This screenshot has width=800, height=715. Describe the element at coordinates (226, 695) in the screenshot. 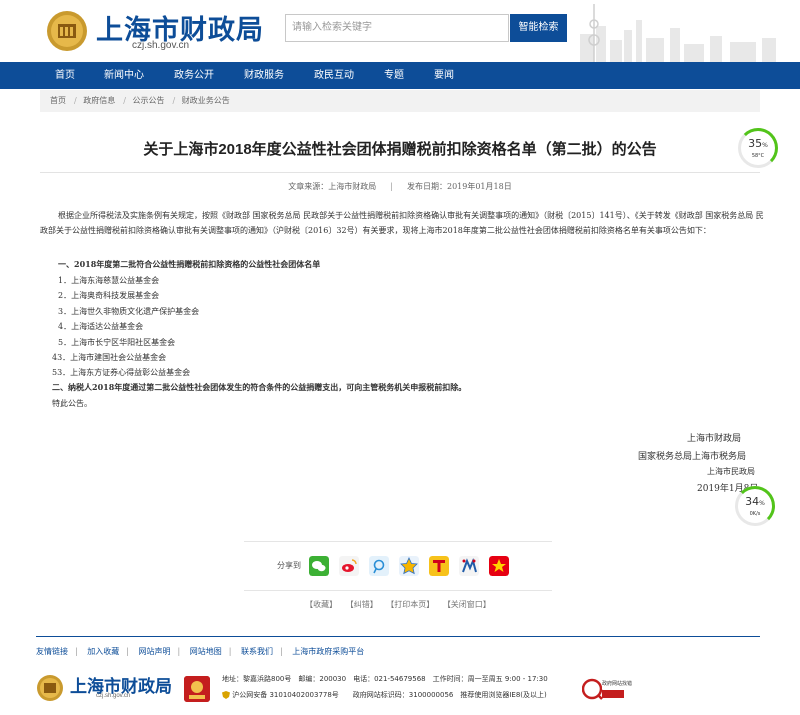

I see `police-shield-icon` at that location.